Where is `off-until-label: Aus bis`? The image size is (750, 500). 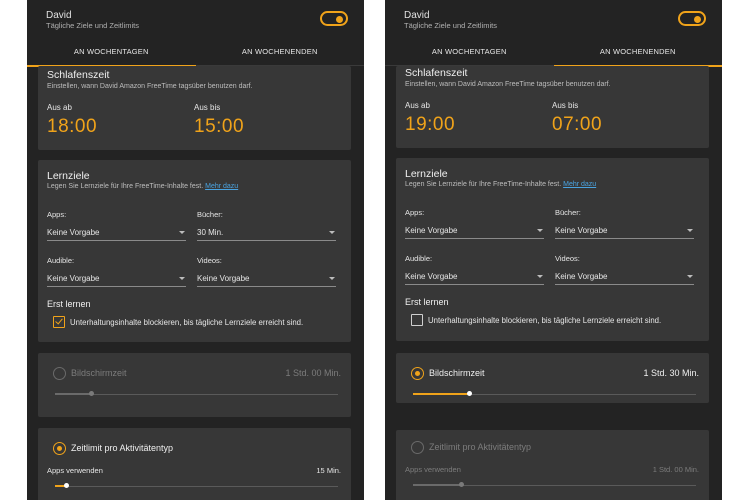
off-until-label: Aus bis is located at coordinates (565, 105).